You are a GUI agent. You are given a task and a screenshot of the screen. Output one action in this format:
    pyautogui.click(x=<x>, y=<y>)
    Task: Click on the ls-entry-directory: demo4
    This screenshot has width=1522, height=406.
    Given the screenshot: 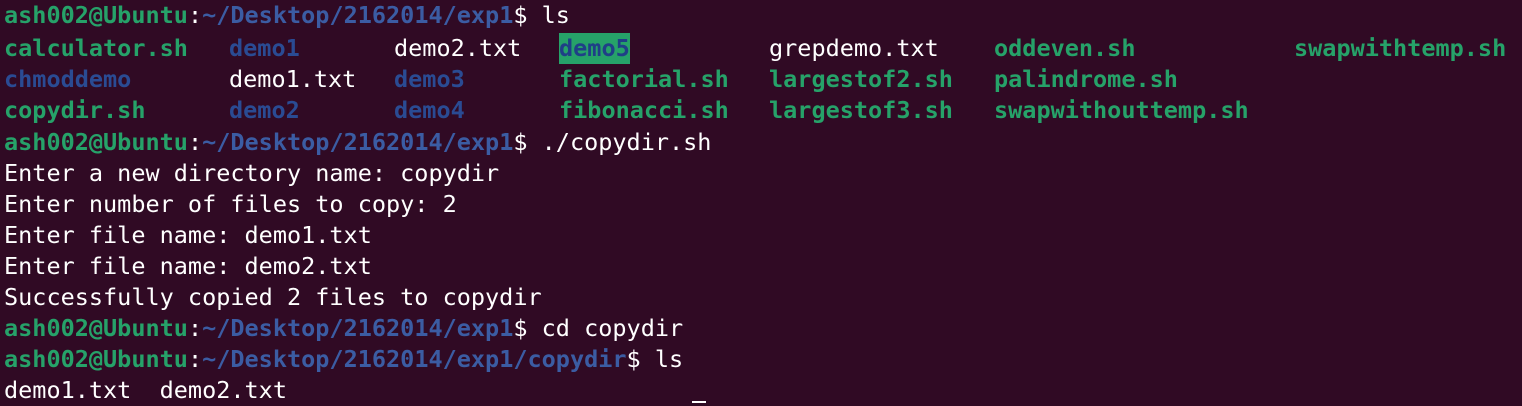 What is the action you would take?
    pyautogui.click(x=429, y=110)
    